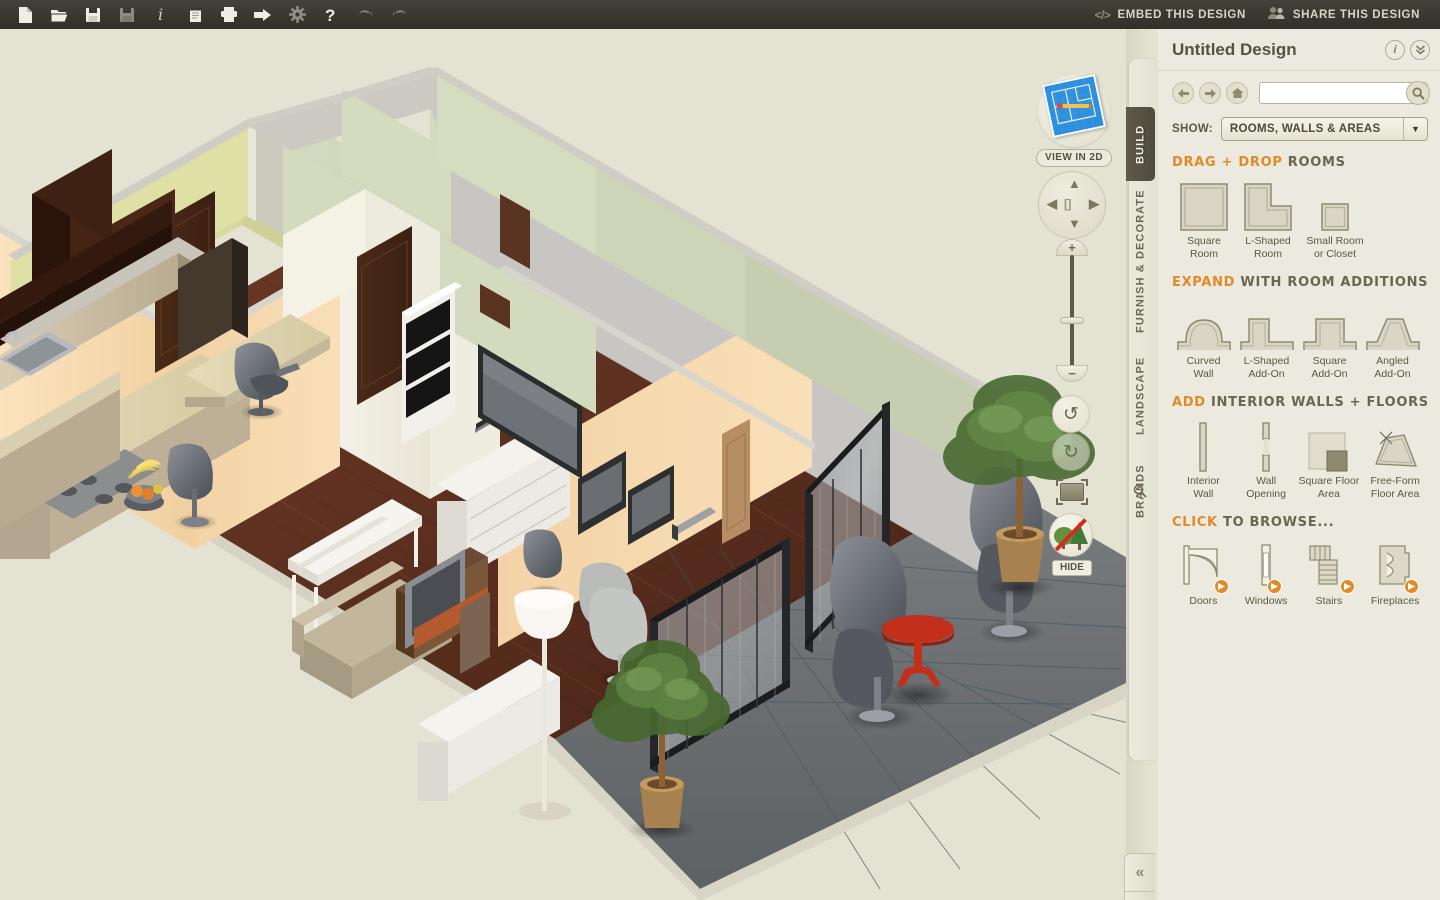 The image size is (1440, 900). Describe the element at coordinates (59, 14) in the screenshot. I see `open-folder-icon` at that location.